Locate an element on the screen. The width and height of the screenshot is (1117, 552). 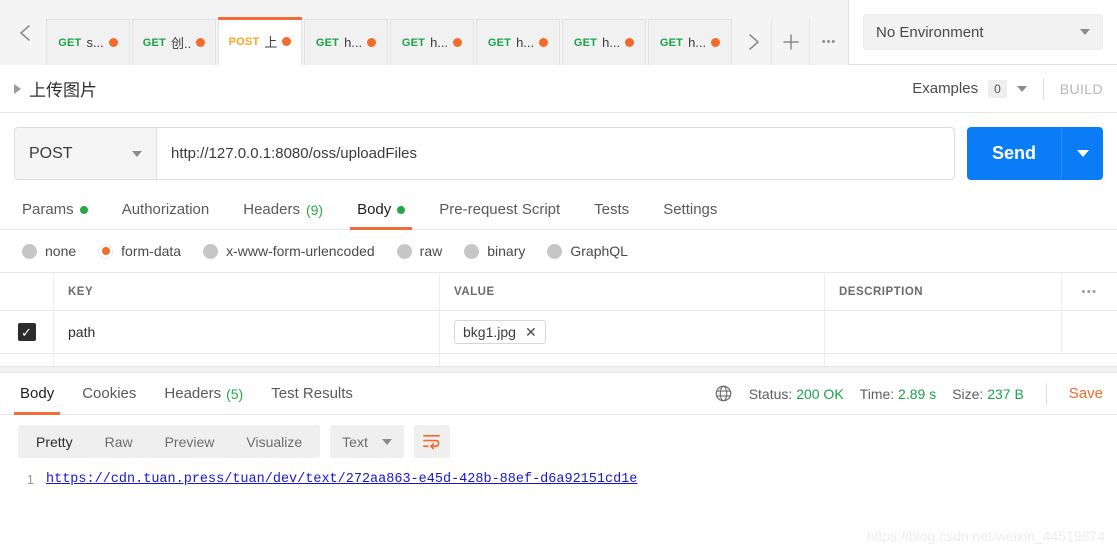
body-type-form-data: form-data is located at coordinates (139, 251).